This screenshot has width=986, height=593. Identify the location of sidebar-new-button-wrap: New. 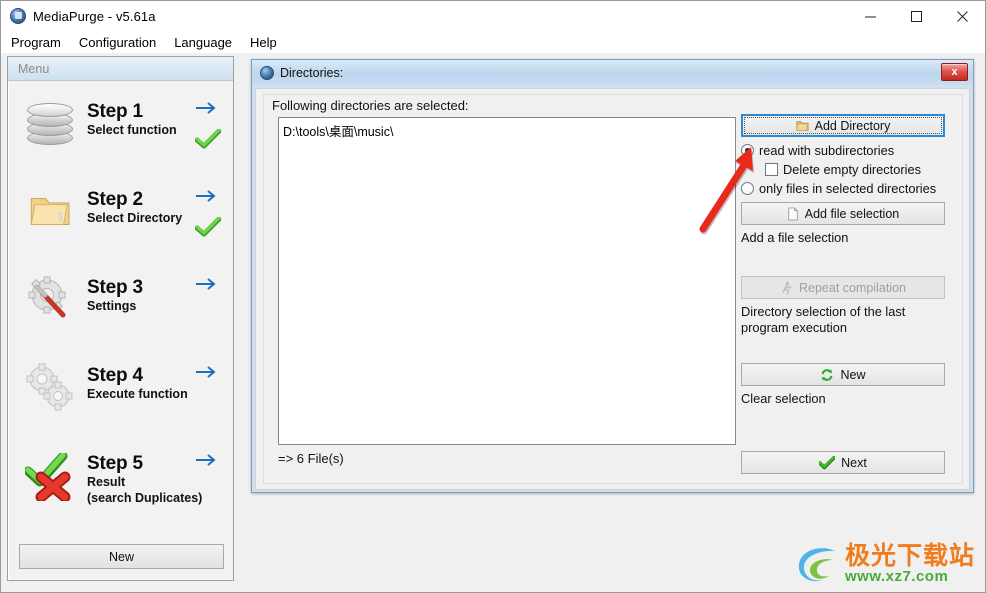
(121, 556).